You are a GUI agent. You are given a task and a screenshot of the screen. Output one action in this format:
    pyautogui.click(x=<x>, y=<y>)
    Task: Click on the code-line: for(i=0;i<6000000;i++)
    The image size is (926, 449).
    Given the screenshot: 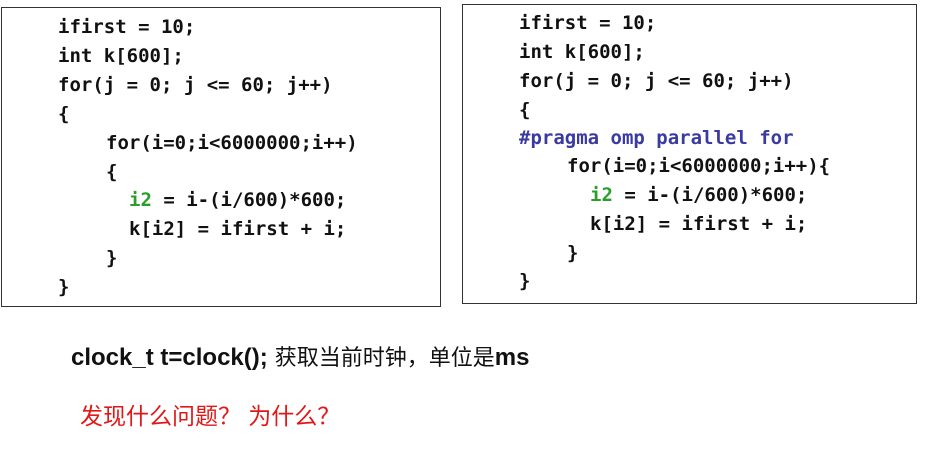 What is the action you would take?
    pyautogui.click(x=232, y=143)
    